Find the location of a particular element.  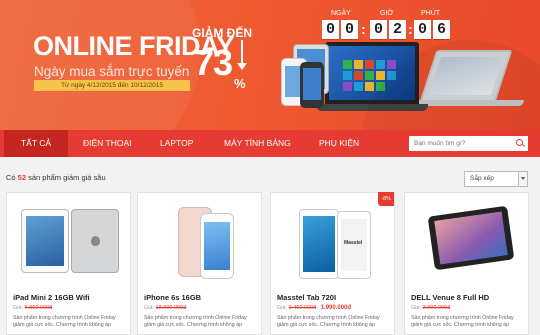

discount-unit: % is located at coordinates (240, 83).